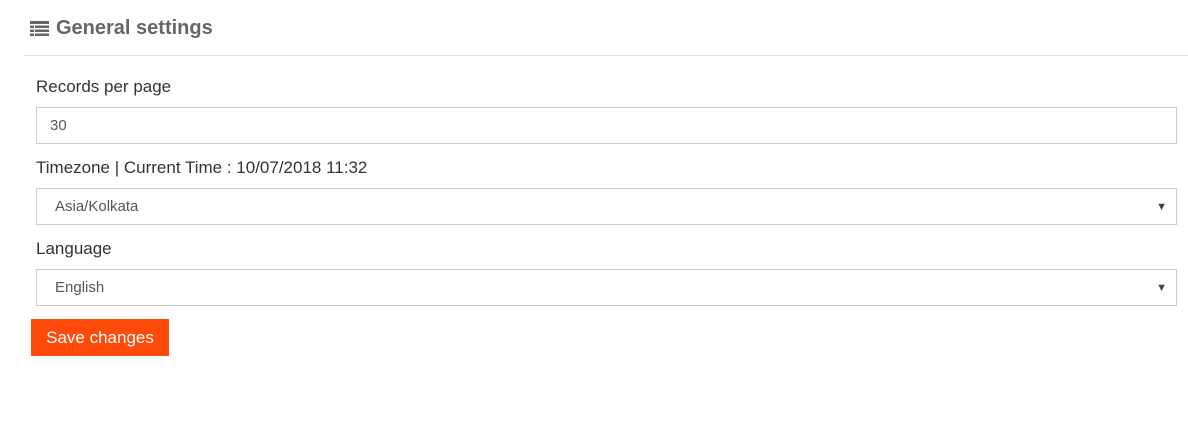  What do you see at coordinates (74, 248) in the screenshot?
I see `language-label: Language` at bounding box center [74, 248].